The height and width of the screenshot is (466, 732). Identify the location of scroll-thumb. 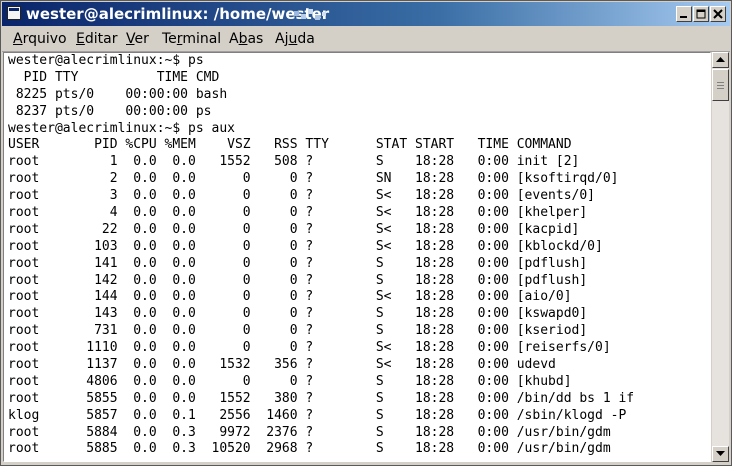
(720, 85).